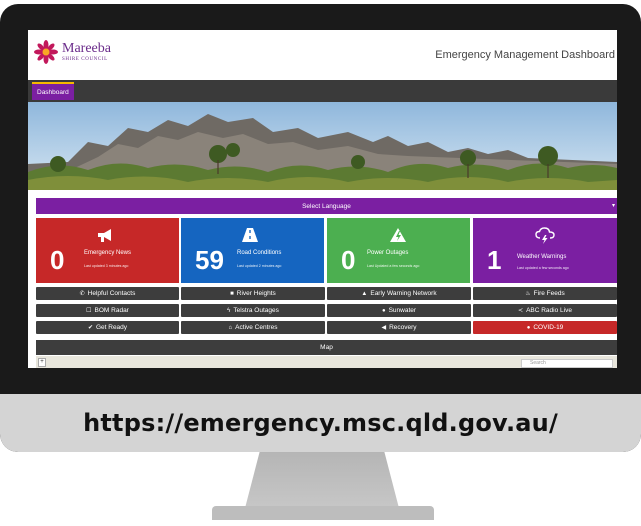 This screenshot has height=526, width=641. Describe the element at coordinates (521, 311) in the screenshot. I see `share-icon: ≺` at that location.